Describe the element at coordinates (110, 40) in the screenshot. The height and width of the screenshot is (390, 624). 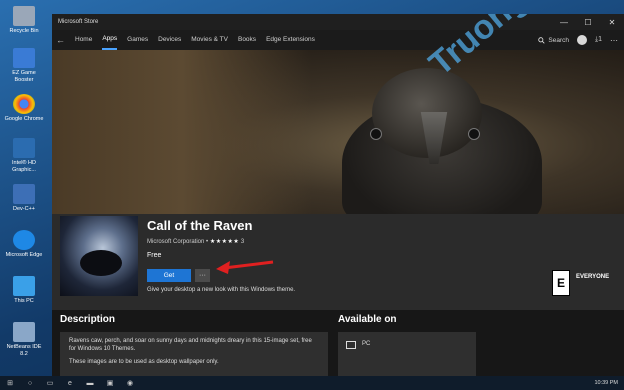
I see `nav-apps: Apps` at that location.